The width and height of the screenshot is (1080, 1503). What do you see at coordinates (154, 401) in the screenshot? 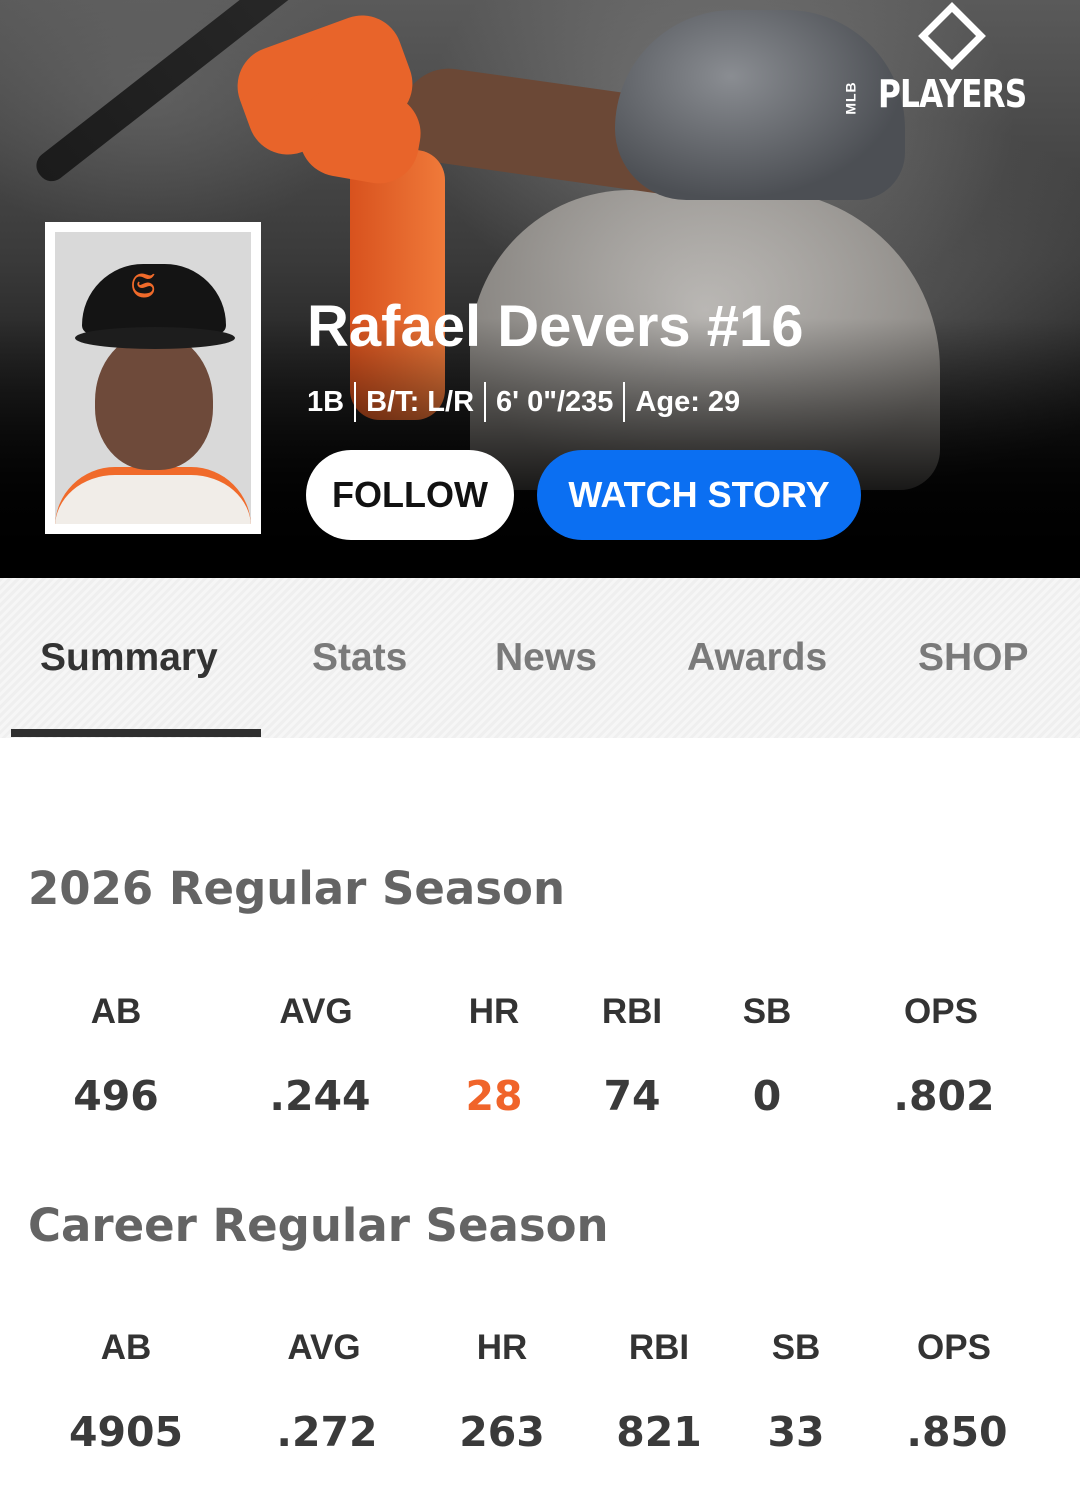
I see `headshot-face` at bounding box center [154, 401].